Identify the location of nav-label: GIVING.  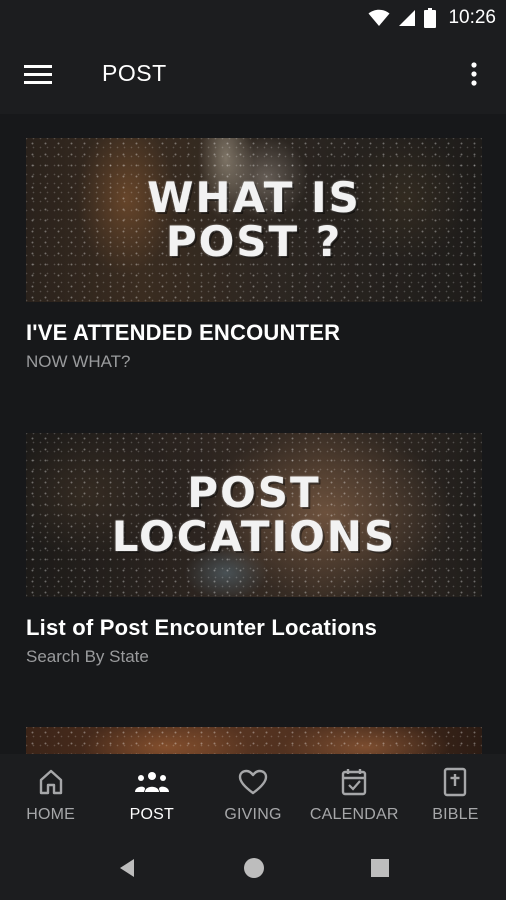
(253, 814).